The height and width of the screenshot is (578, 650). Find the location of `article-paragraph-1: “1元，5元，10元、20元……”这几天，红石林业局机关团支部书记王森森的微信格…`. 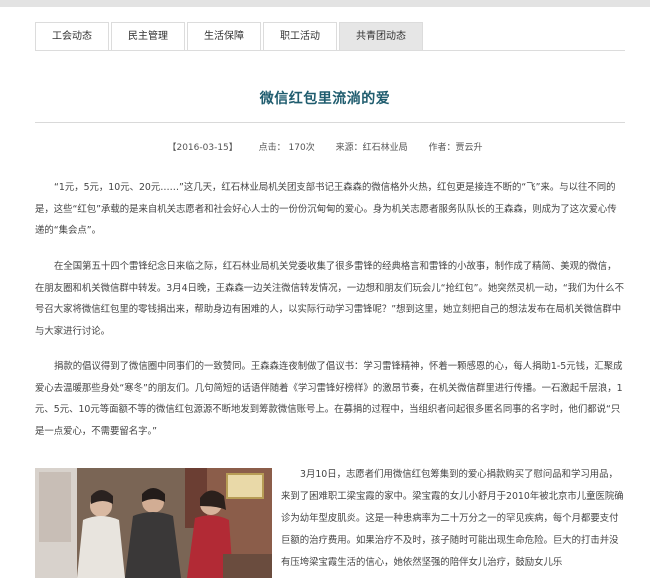

article-paragraph-1: “1元，5元，10元、20元……”这几天，红石林业局机关团支部书记王森森的微信格… is located at coordinates (326, 209).